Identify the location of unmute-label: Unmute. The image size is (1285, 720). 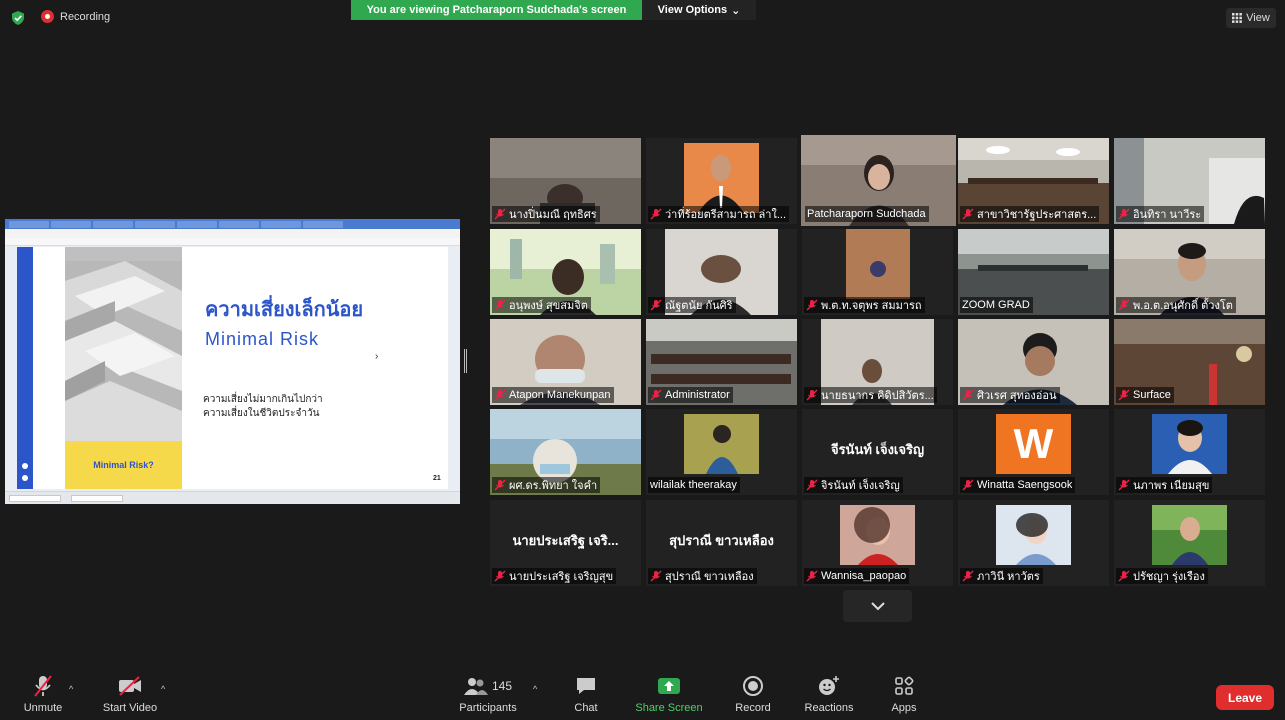
(43, 708).